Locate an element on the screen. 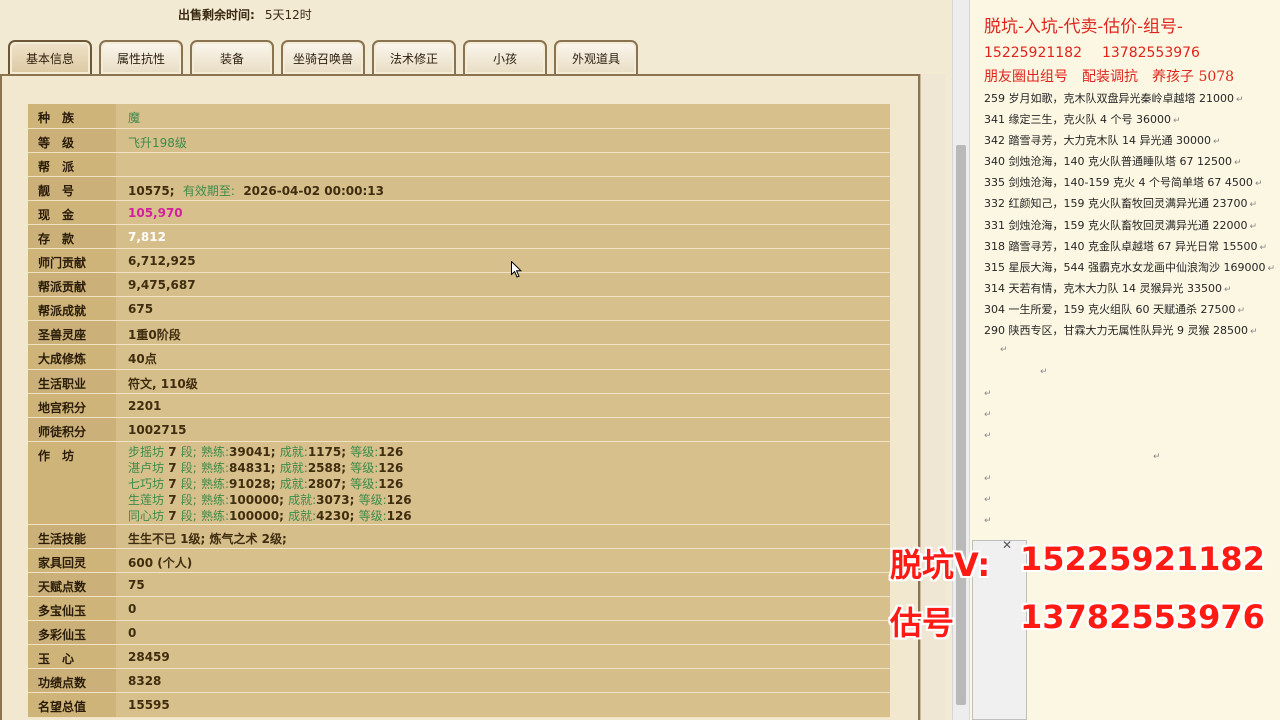 This screenshot has width=1280, height=720. table-row: 多彩仙玉 0 is located at coordinates (459, 633).